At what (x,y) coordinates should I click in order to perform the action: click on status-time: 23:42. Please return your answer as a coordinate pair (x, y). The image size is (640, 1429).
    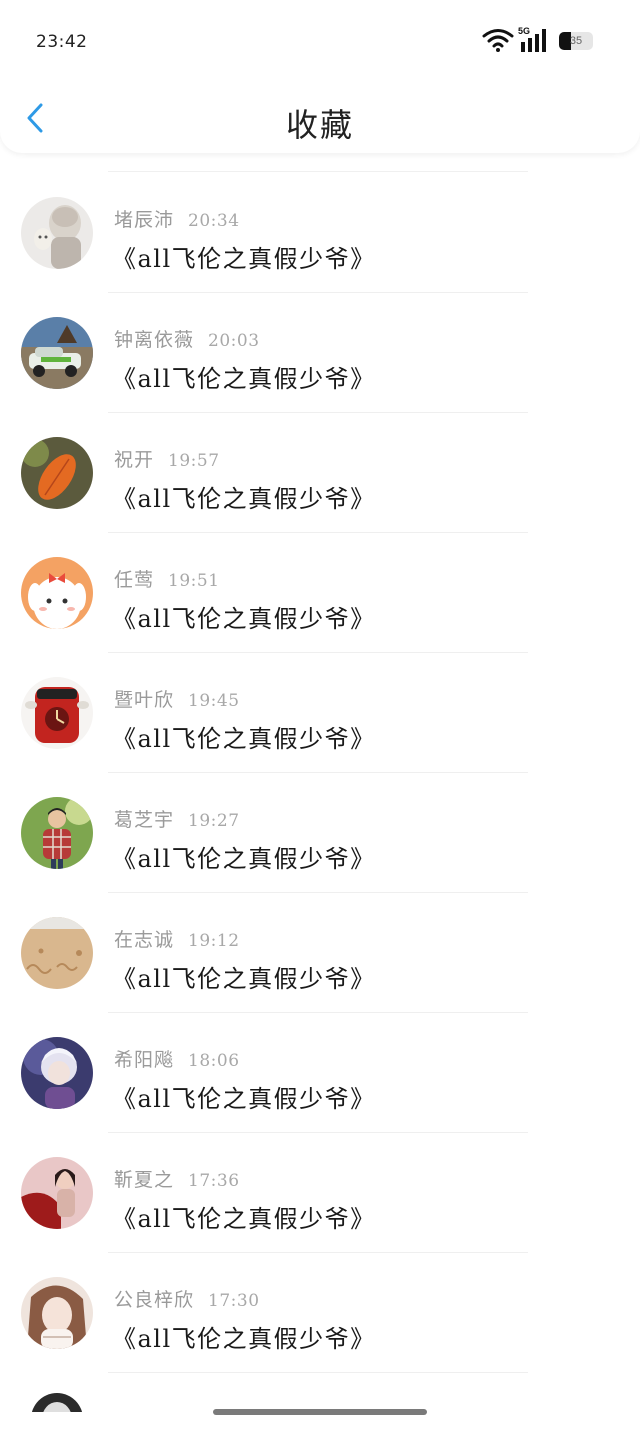
    Looking at the image, I should click on (62, 42).